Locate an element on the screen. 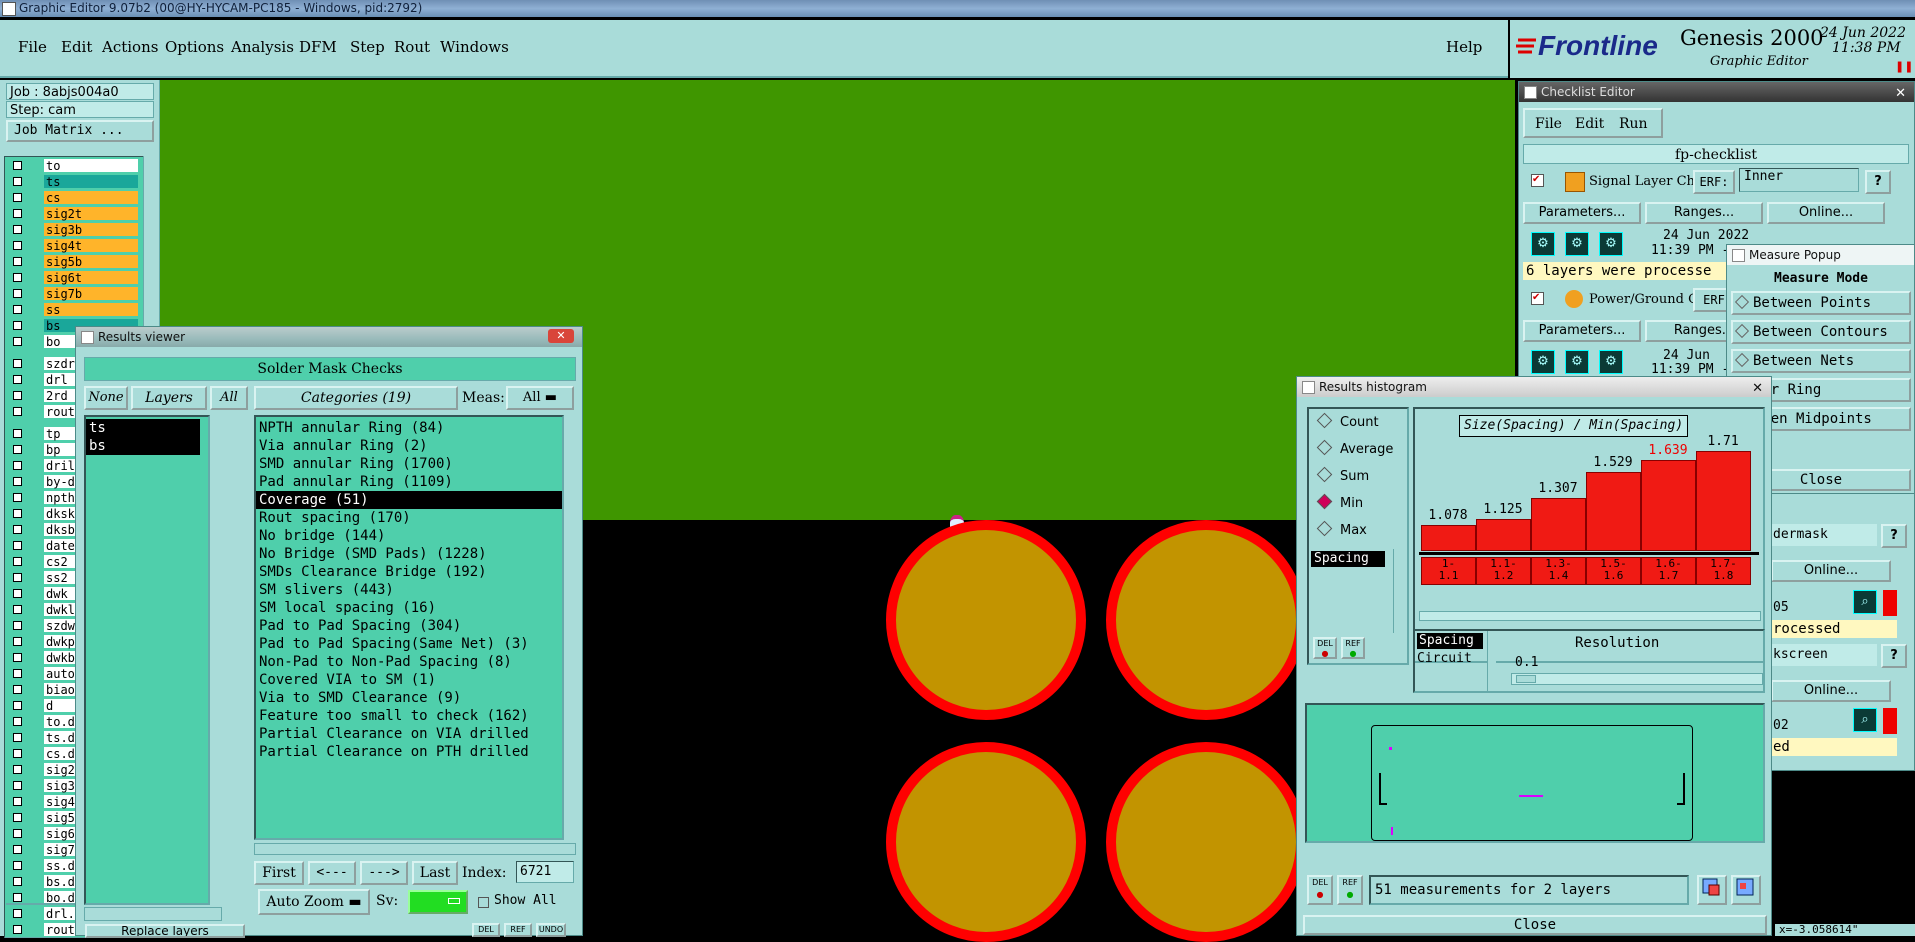  resolution-slider is located at coordinates (1637, 679).